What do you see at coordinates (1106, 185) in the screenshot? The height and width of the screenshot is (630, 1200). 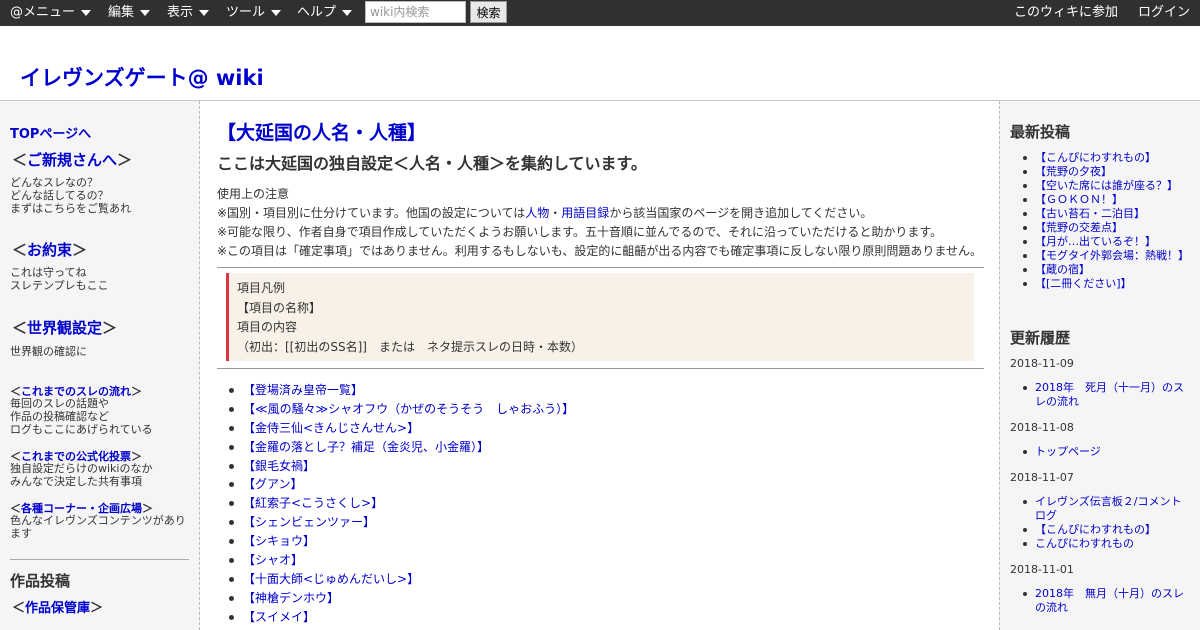 I see `latest-link: 【空いた席には誰が座る？】` at bounding box center [1106, 185].